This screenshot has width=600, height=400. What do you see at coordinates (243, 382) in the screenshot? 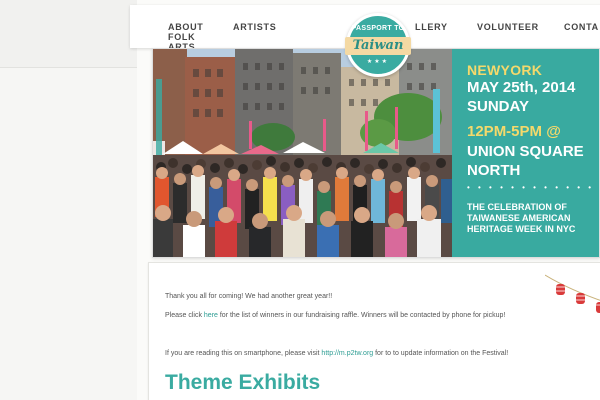
I see `theme-exhibits-heading: Theme Exhibits` at bounding box center [243, 382].